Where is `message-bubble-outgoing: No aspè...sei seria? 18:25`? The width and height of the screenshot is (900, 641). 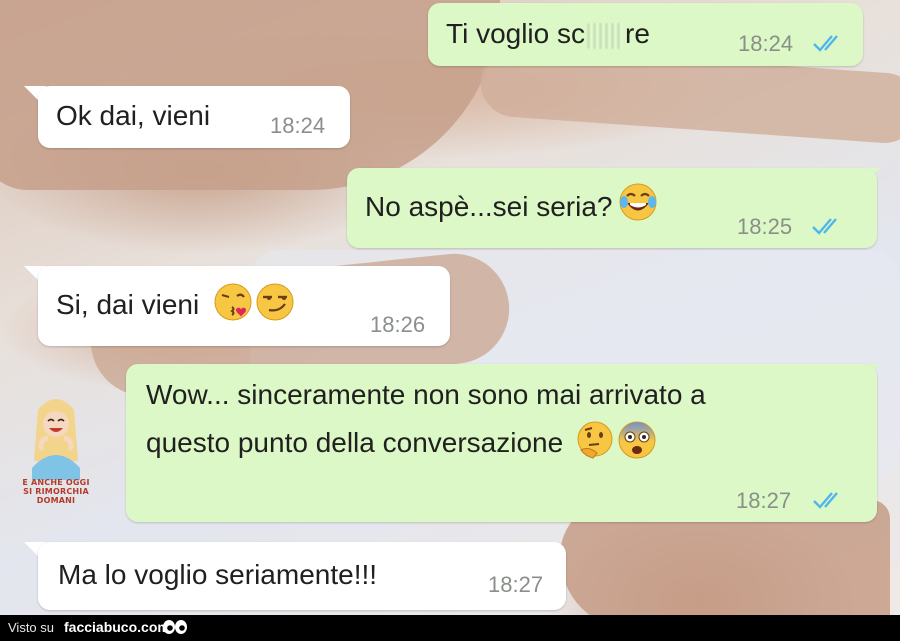 message-bubble-outgoing: No aspè...sei seria? 18:25 is located at coordinates (612, 208).